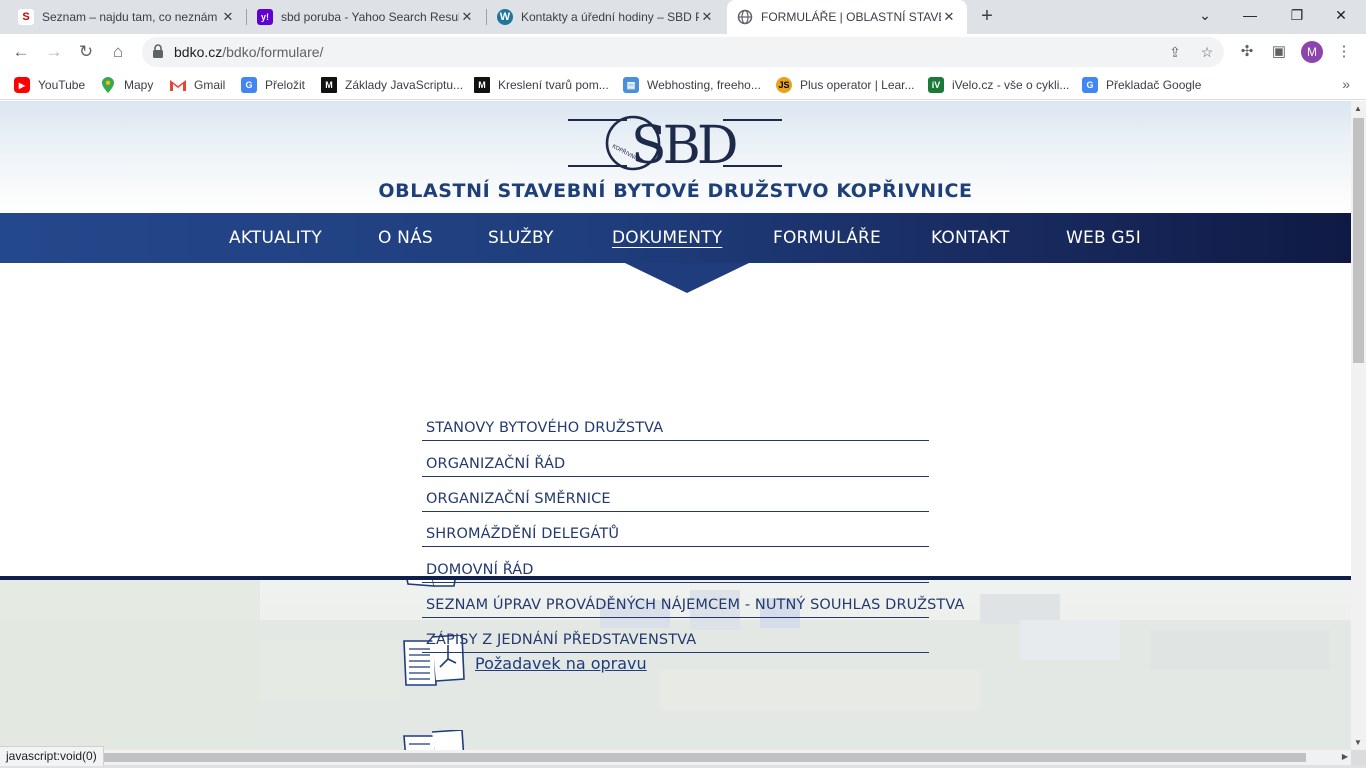 This screenshot has width=1366, height=768. What do you see at coordinates (970, 238) in the screenshot?
I see `nav-kontakt: KONTAKT` at bounding box center [970, 238].